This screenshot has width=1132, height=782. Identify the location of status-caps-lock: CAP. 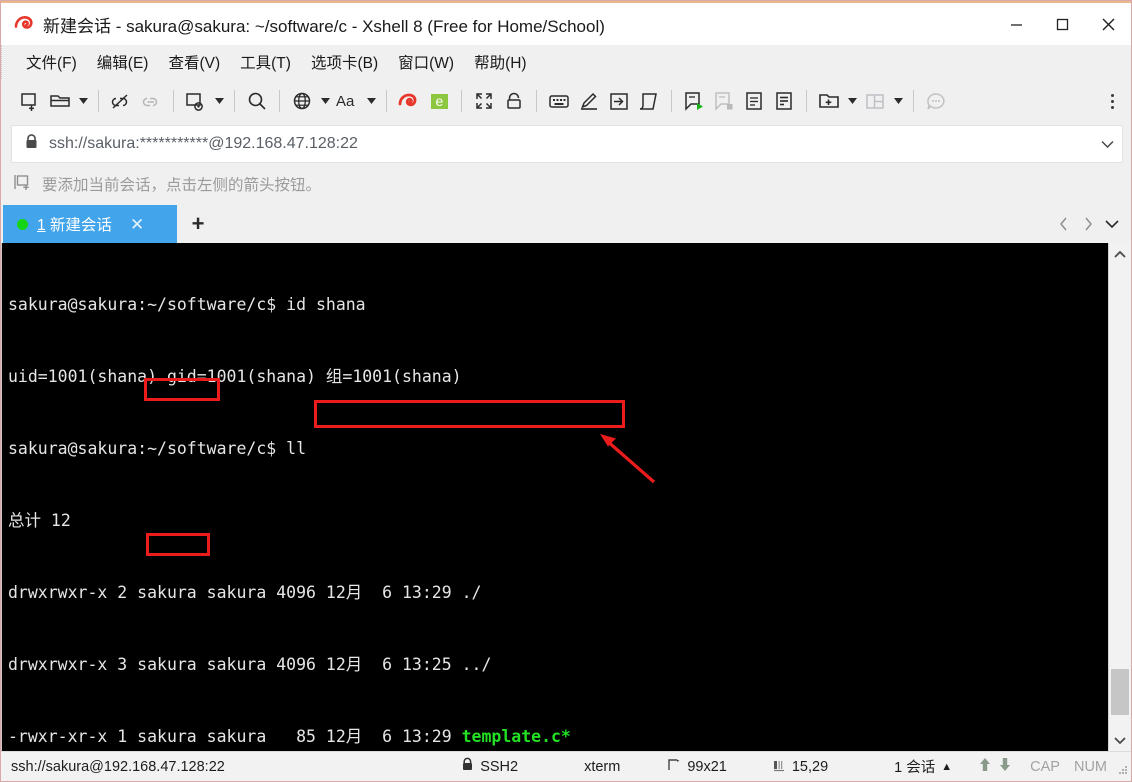
(1045, 767).